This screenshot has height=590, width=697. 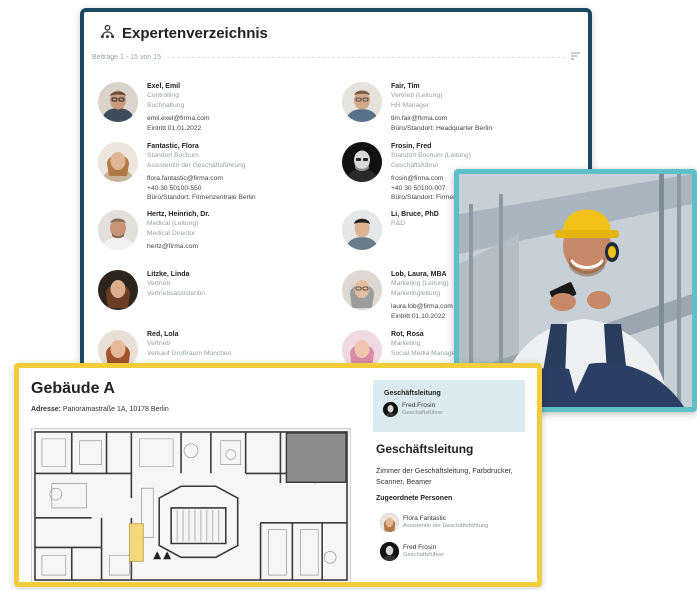 What do you see at coordinates (445, 519) in the screenshot?
I see `assigned-person-name: Flora Fantastic` at bounding box center [445, 519].